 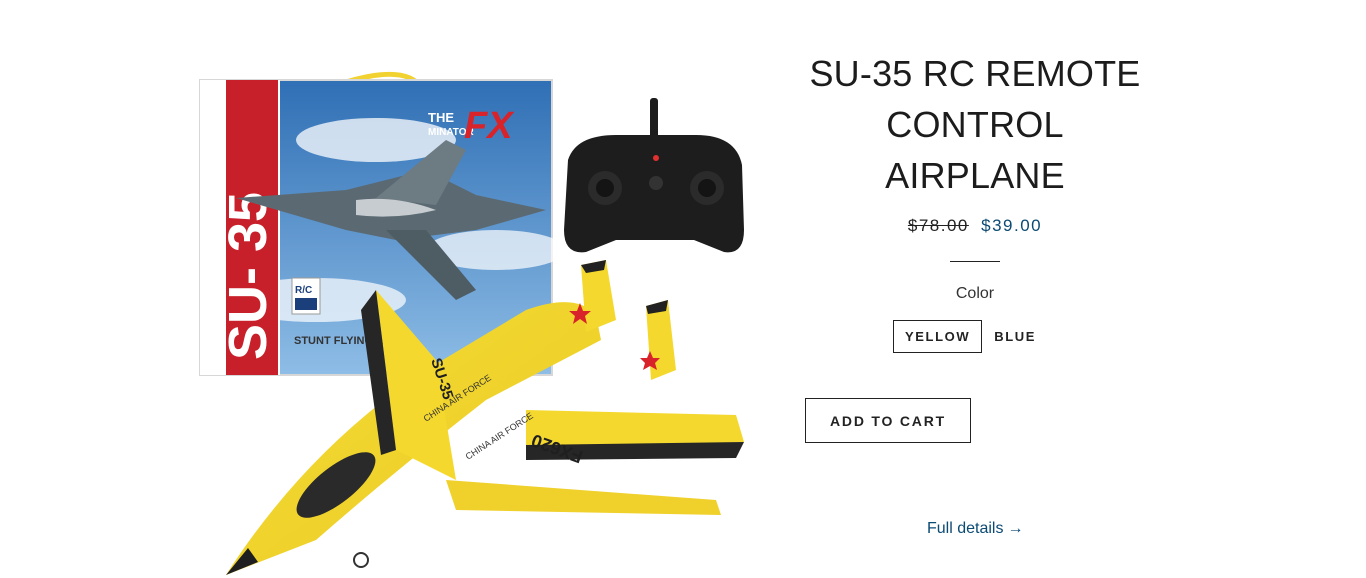 What do you see at coordinates (1015, 528) in the screenshot?
I see `arrow-right-icon: →` at bounding box center [1015, 528].